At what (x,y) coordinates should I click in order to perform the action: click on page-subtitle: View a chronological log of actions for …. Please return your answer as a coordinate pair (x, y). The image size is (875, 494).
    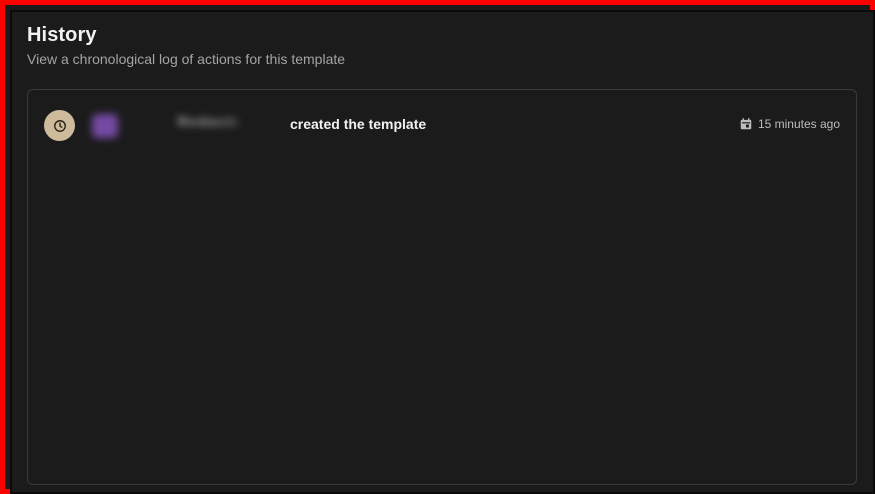
    Looking at the image, I should click on (186, 59).